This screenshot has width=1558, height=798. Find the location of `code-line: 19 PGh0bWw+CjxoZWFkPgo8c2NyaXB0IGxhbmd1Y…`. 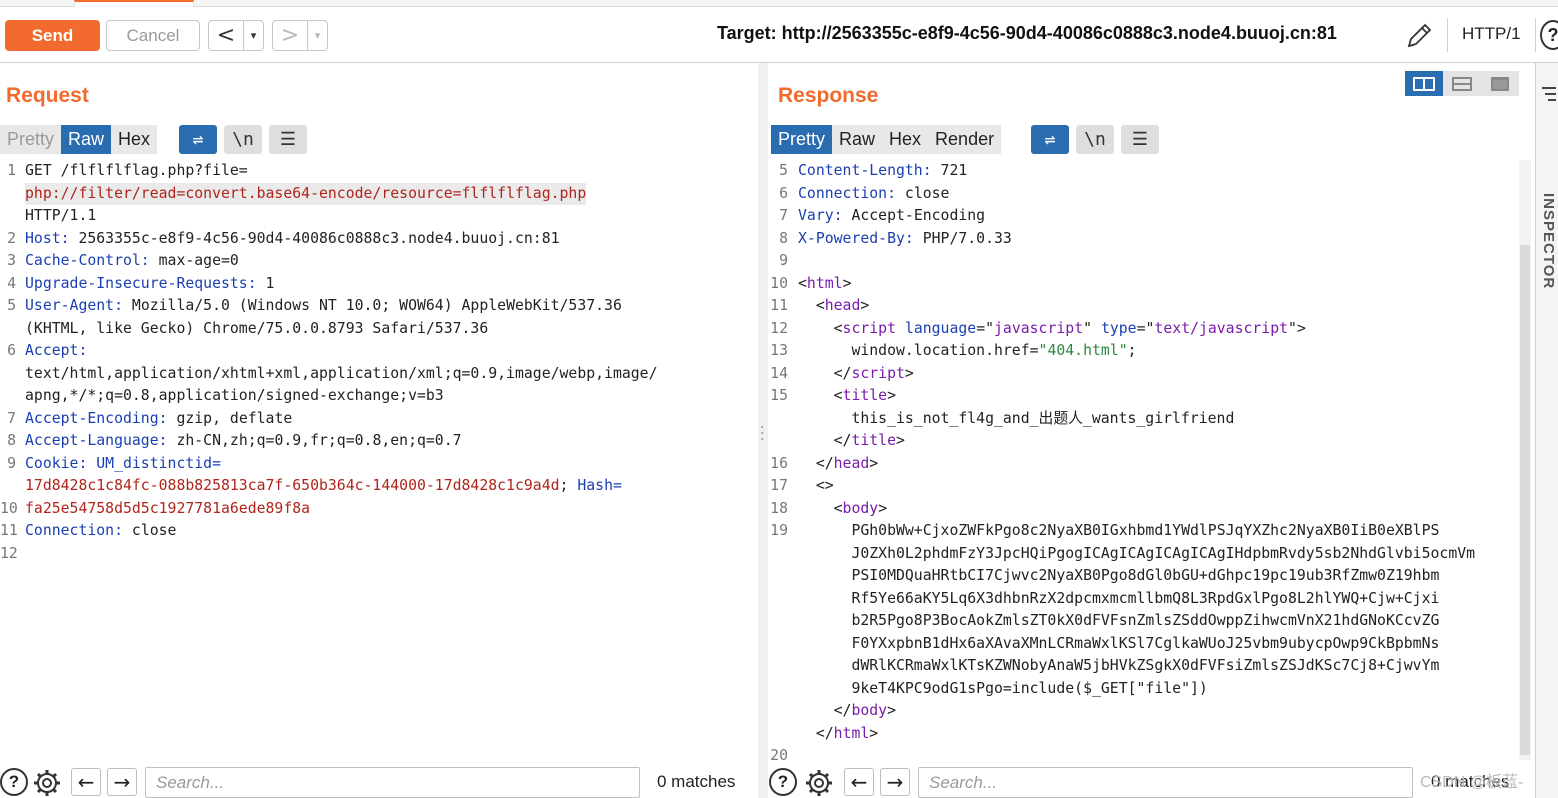

code-line: 19 PGh0bWw+CjxoZWFkPgo8c2NyaXB0IGxhbmd1Y… is located at coordinates (1143, 531).